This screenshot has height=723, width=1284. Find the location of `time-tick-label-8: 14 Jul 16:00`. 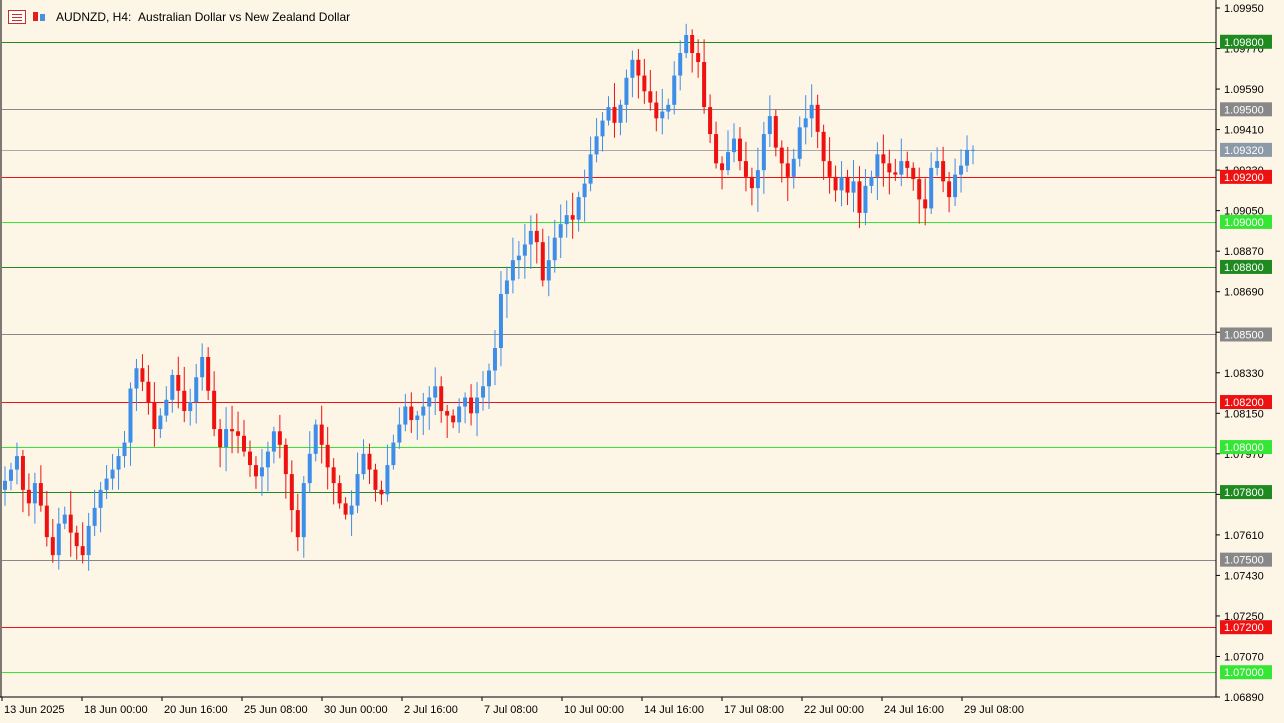

time-tick-label-8: 14 Jul 16:00 is located at coordinates (674, 710).